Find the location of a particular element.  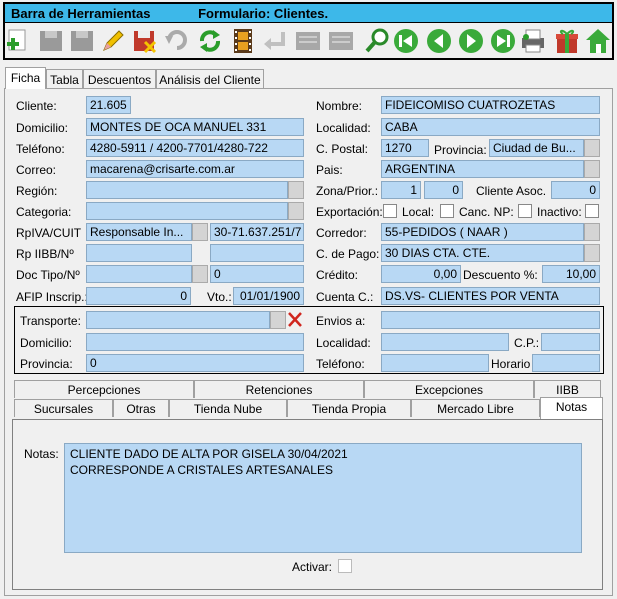

local-checkbox is located at coordinates (447, 211).